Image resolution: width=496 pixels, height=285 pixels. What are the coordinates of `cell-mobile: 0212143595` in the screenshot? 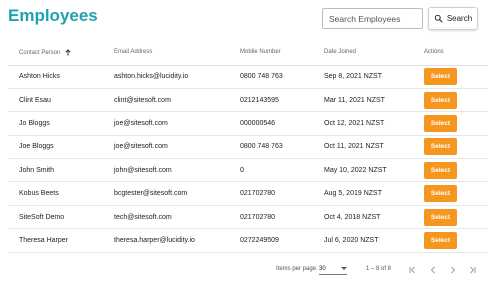 It's located at (282, 100).